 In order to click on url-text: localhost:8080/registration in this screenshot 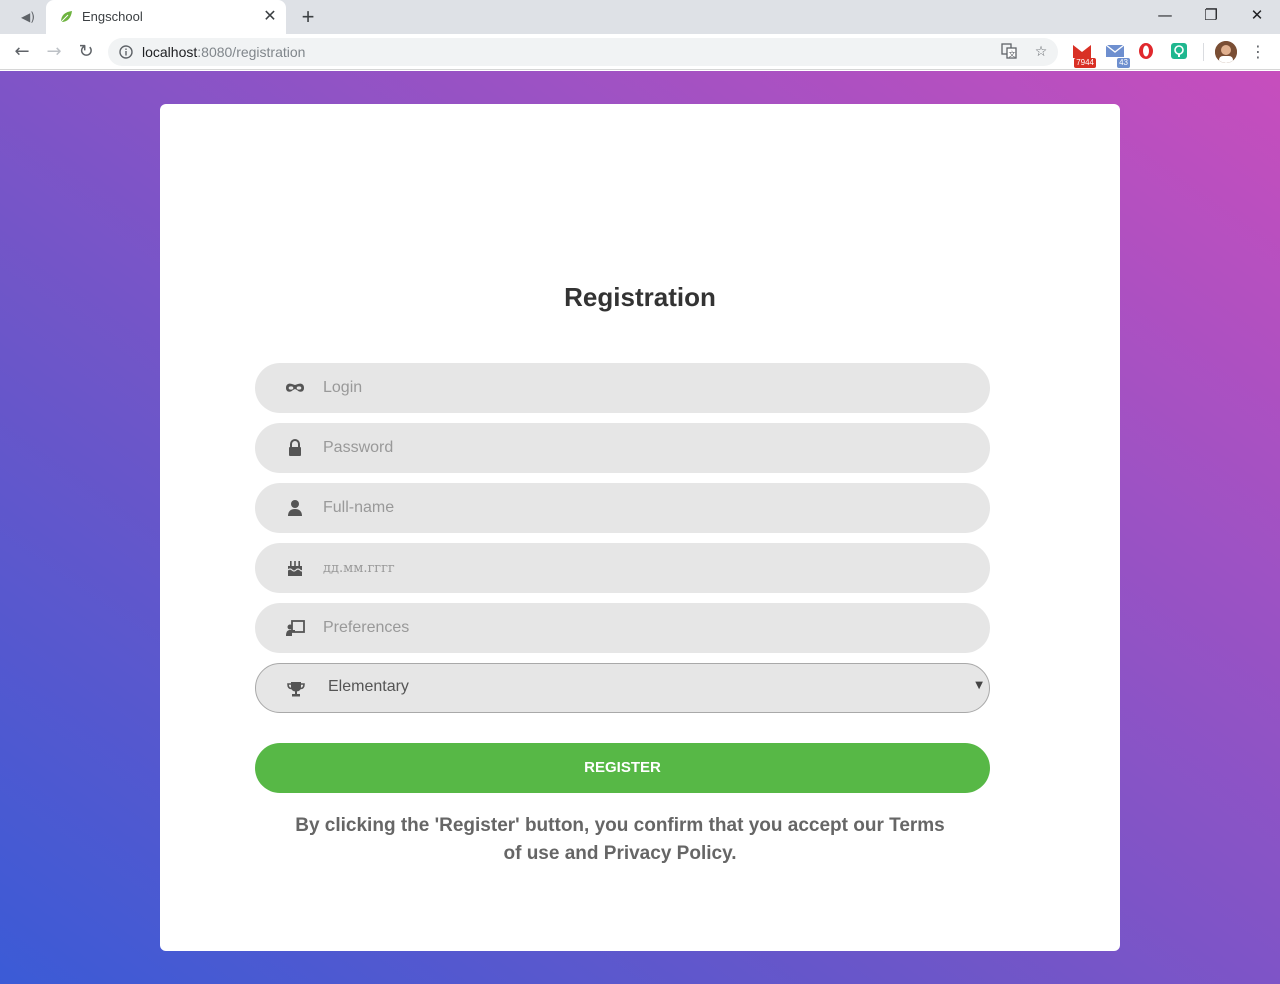, I will do `click(223, 52)`.